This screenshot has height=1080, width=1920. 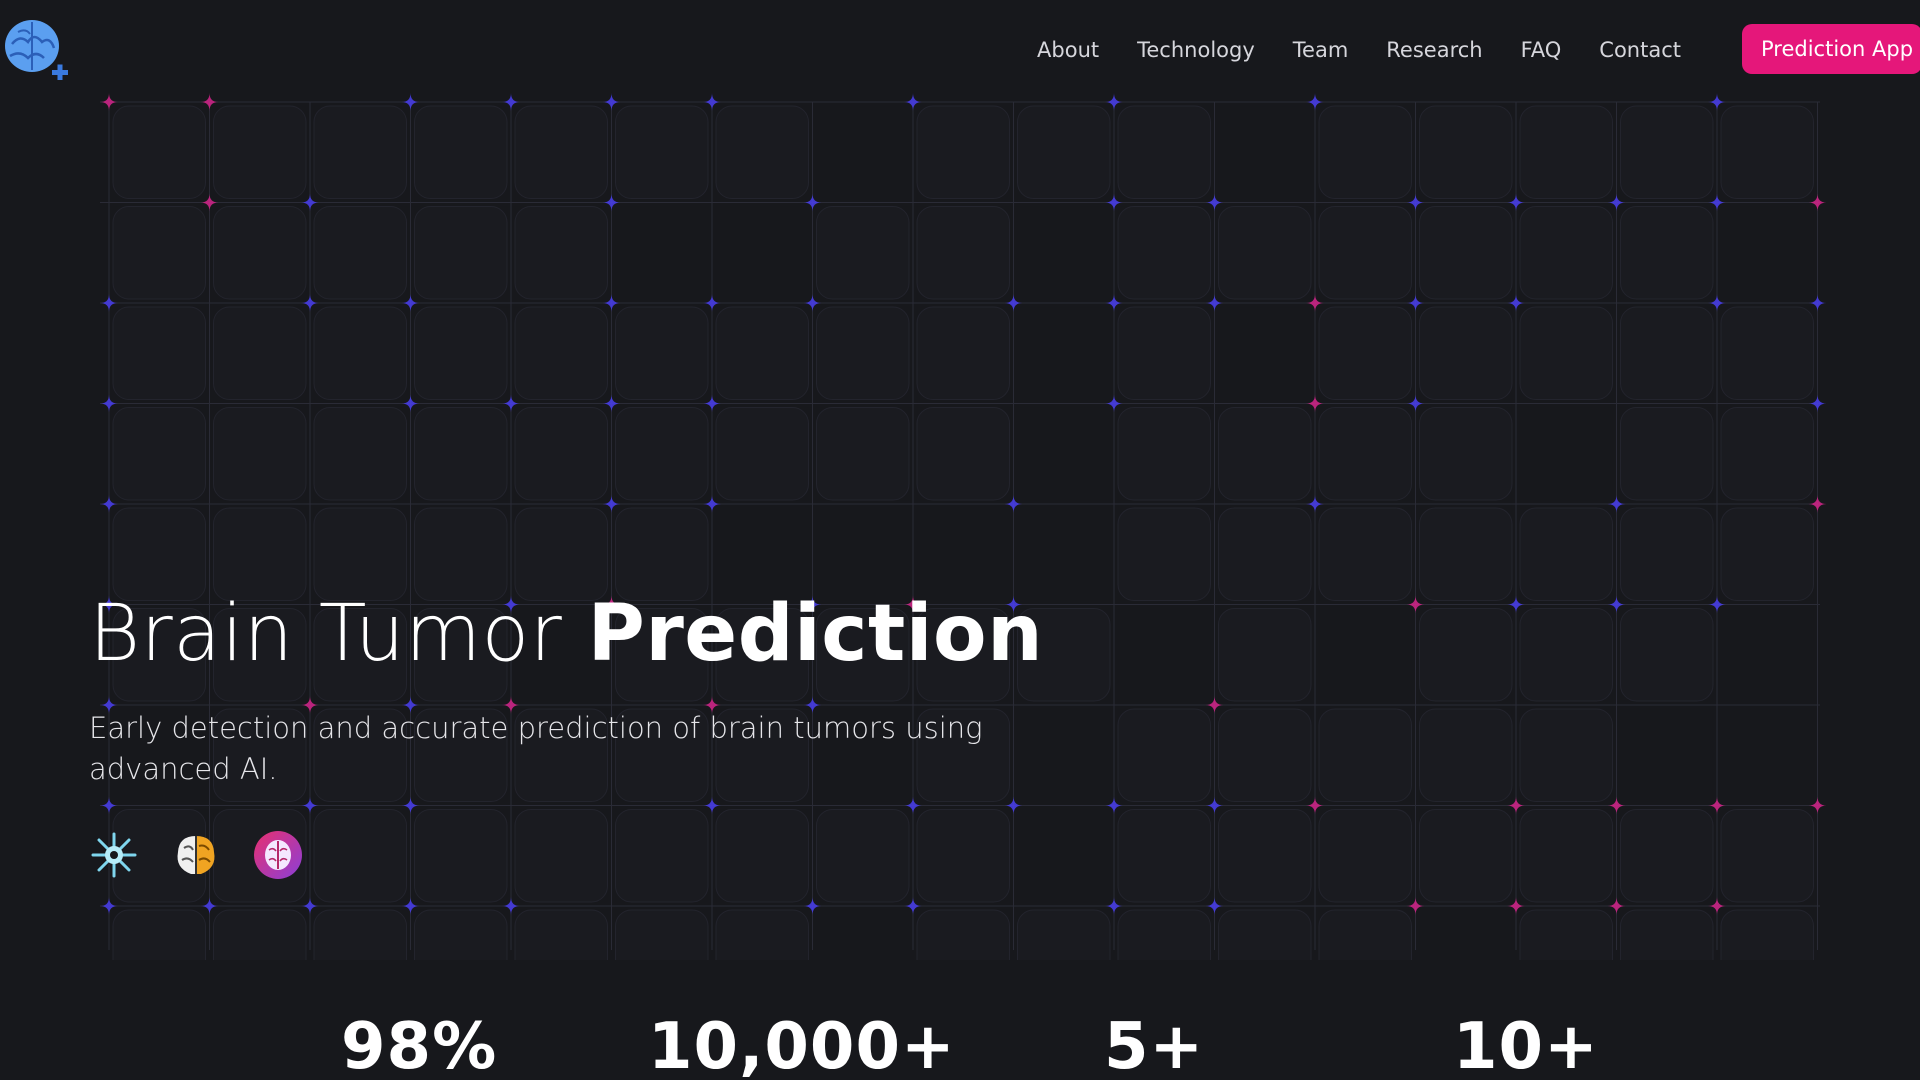 What do you see at coordinates (1321, 50) in the screenshot?
I see `nav-team: Team` at bounding box center [1321, 50].